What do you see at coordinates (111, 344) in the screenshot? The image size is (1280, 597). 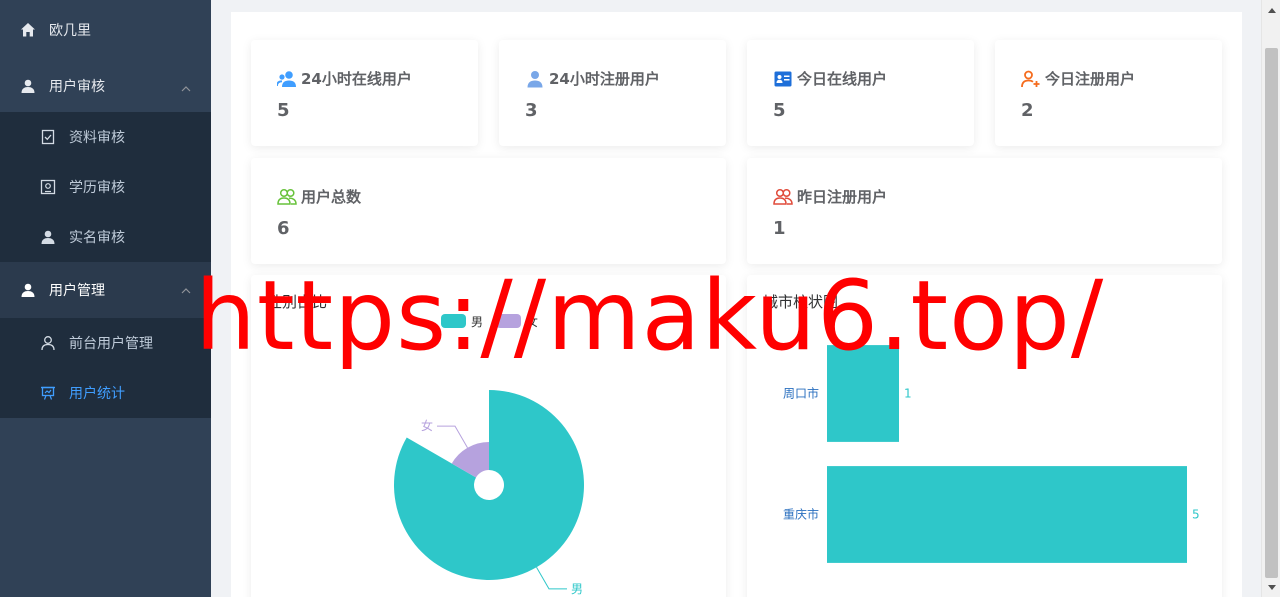 I see `sidebar-item-label: 前台用户管理` at bounding box center [111, 344].